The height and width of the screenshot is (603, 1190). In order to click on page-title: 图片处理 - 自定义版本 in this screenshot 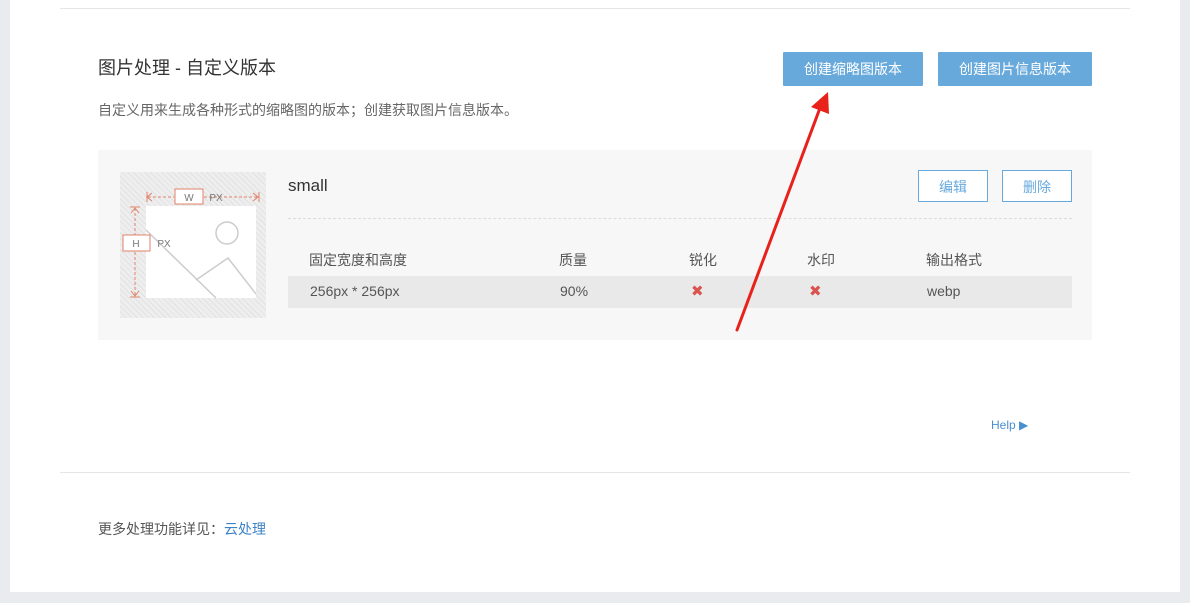, I will do `click(187, 68)`.